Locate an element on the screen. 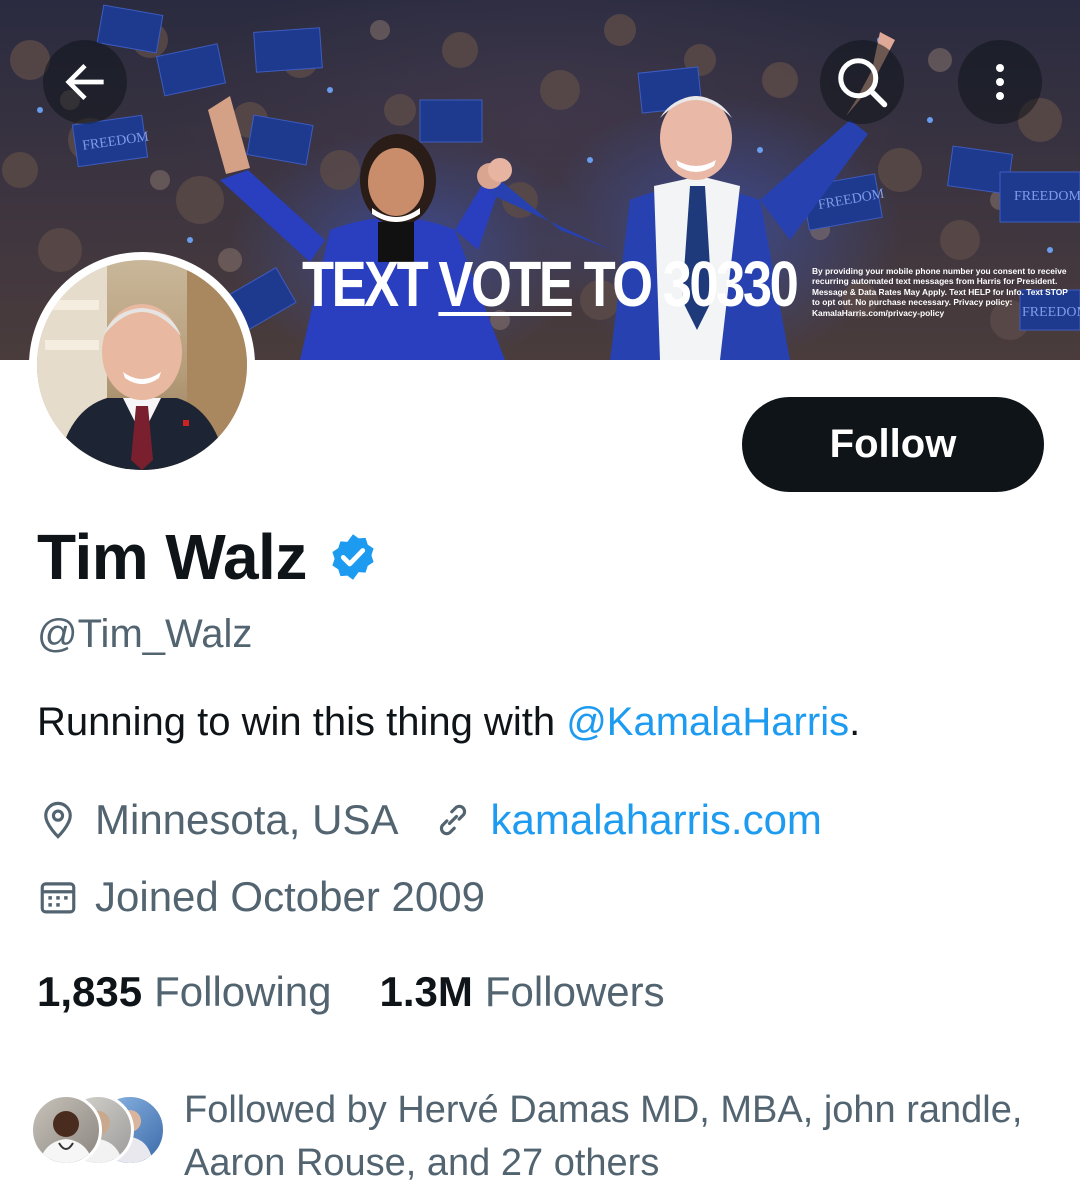  bio-mention-link: @KamalaHarris is located at coordinates (707, 722).